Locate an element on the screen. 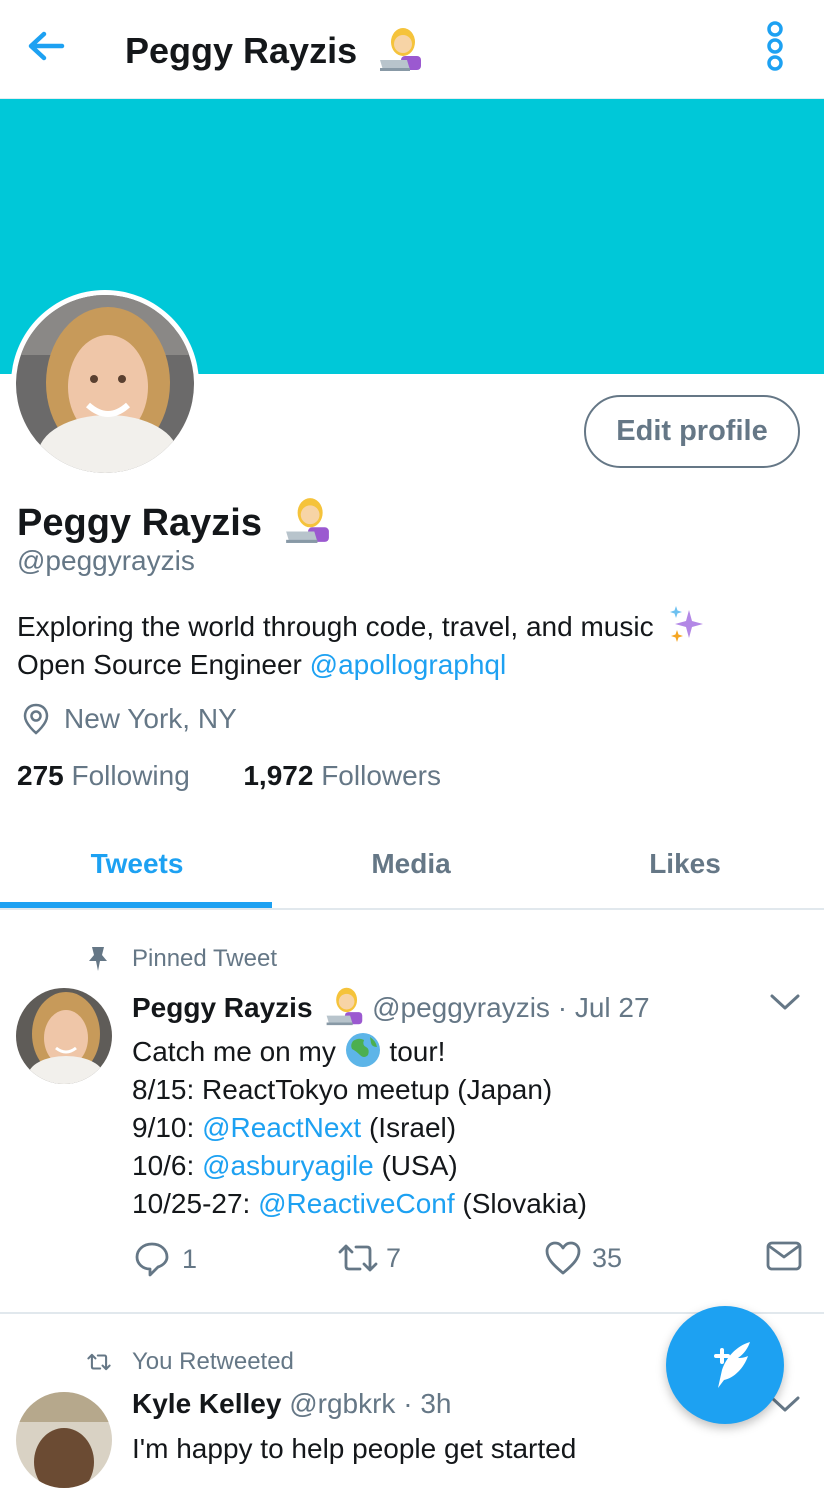  profile-name-text: Peggy Rayzis is located at coordinates (139, 523).